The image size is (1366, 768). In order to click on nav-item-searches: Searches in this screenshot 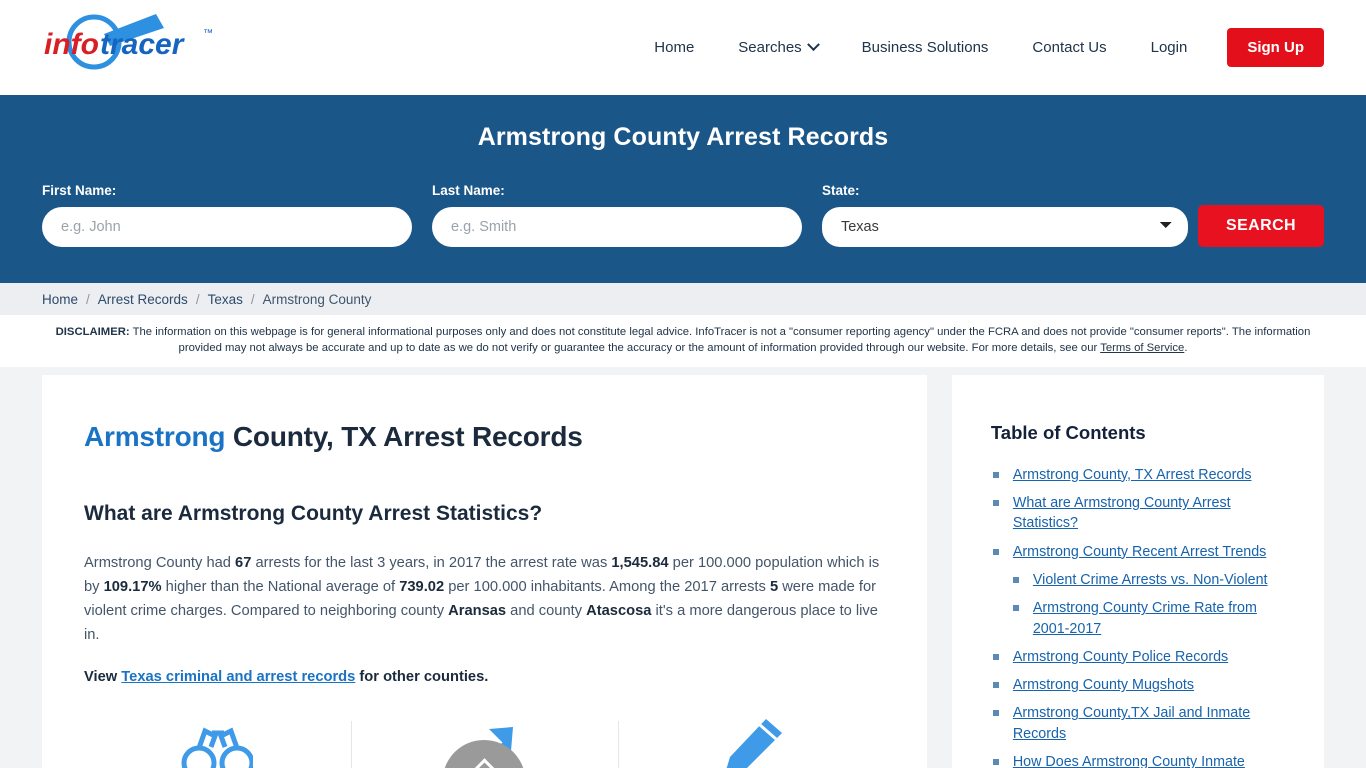, I will do `click(777, 47)`.